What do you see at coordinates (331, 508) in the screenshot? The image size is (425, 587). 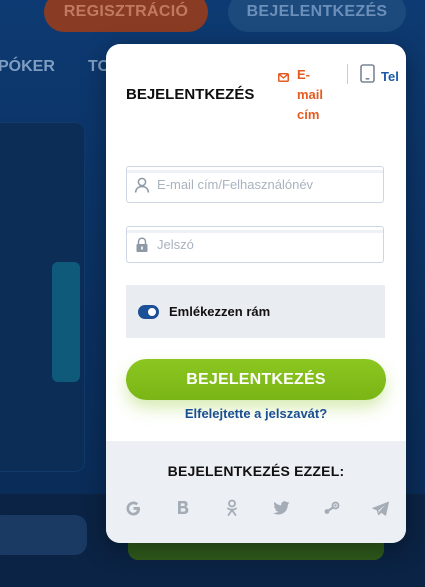 I see `steam-icon` at bounding box center [331, 508].